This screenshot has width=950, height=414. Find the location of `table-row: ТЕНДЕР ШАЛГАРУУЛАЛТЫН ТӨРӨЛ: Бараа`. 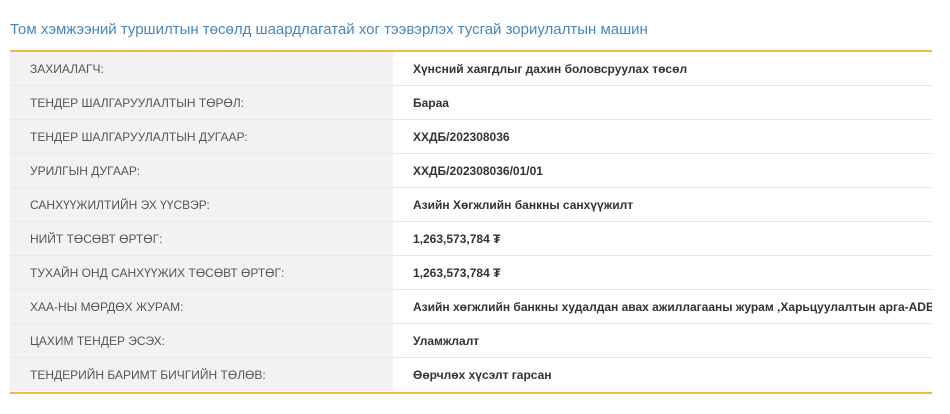

table-row: ТЕНДЕР ШАЛГАРУУЛАЛТЫН ТӨРӨЛ: Бараа is located at coordinates (471, 102).